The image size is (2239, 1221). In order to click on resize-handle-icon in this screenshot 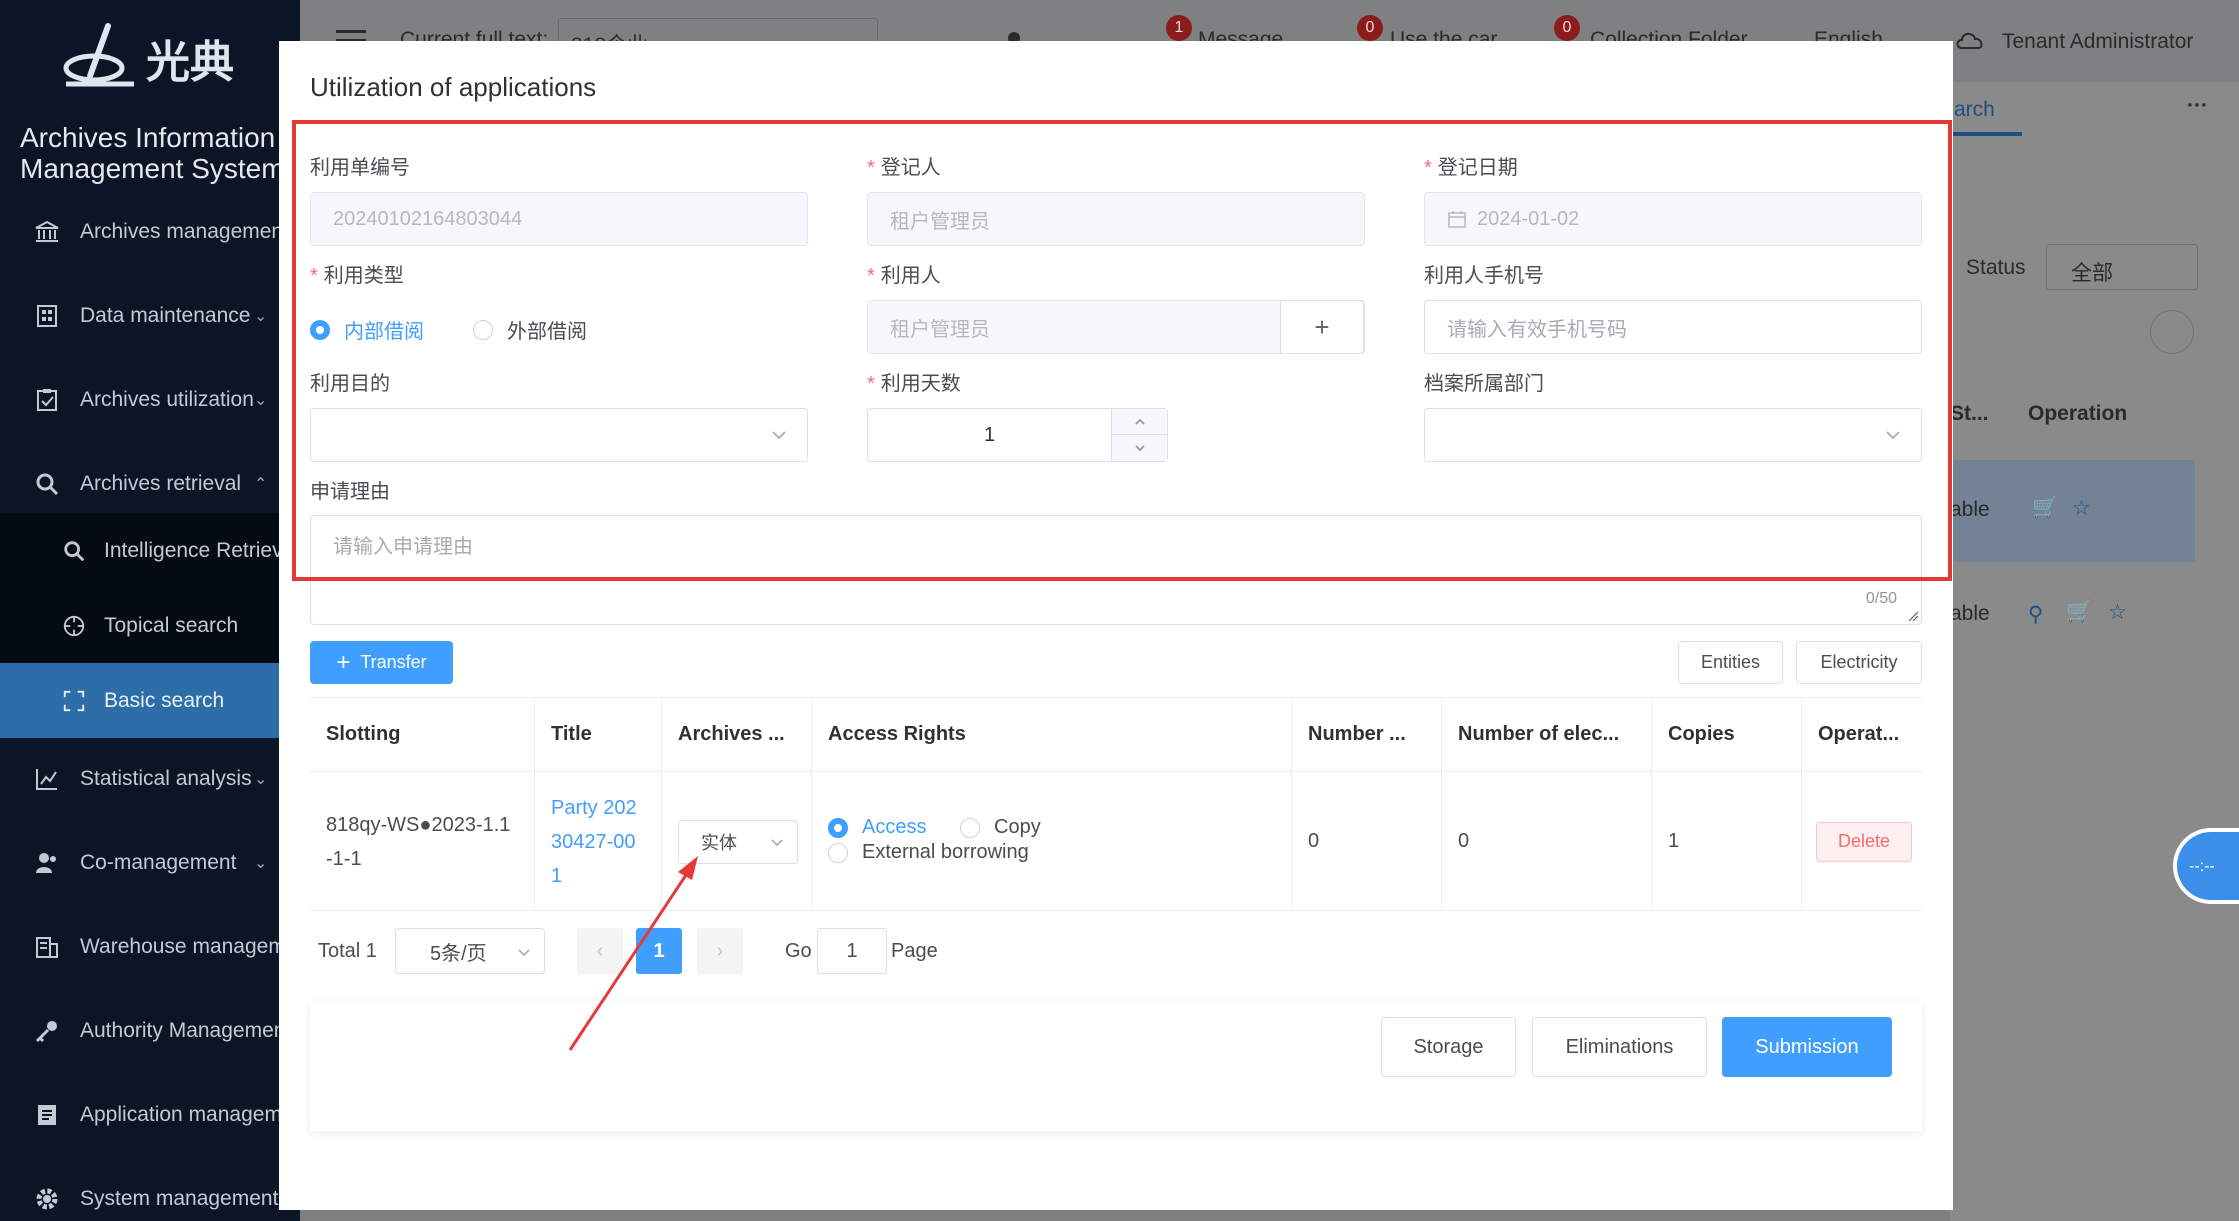, I will do `click(1913, 616)`.